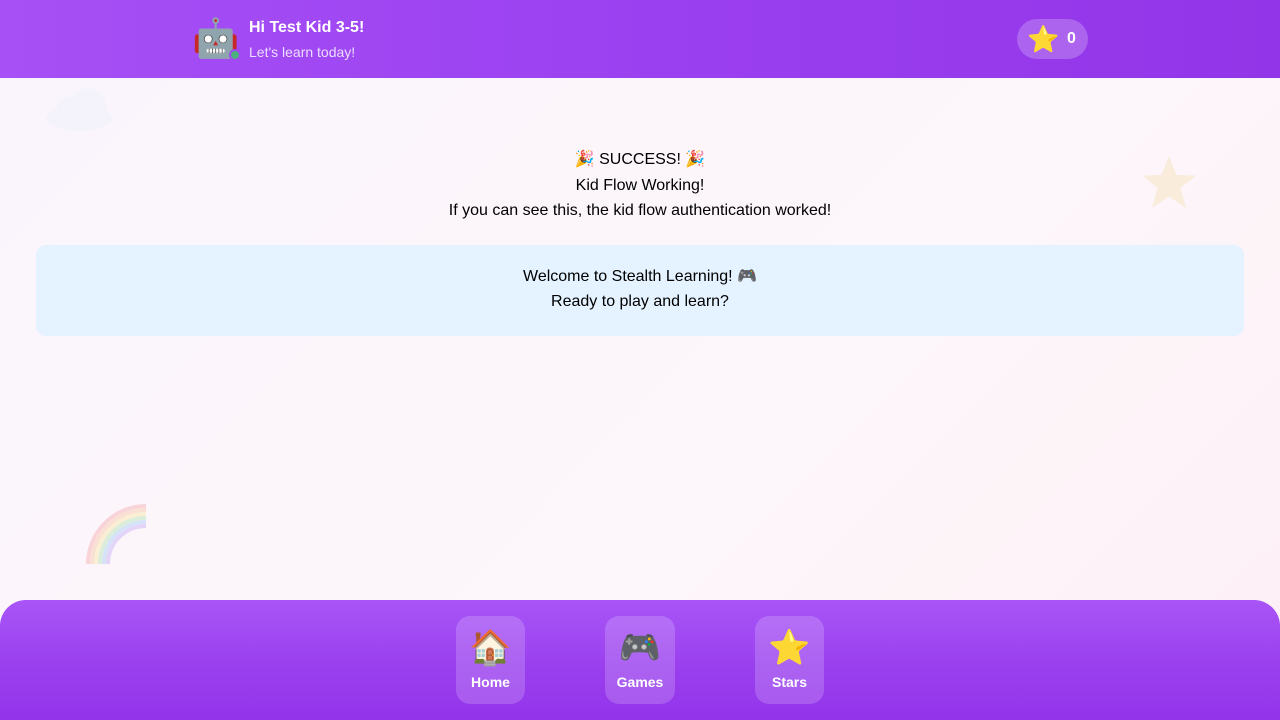 Image resolution: width=1280 pixels, height=720 pixels. I want to click on welcome-subtext: Ready to play and learn?, so click(640, 301).